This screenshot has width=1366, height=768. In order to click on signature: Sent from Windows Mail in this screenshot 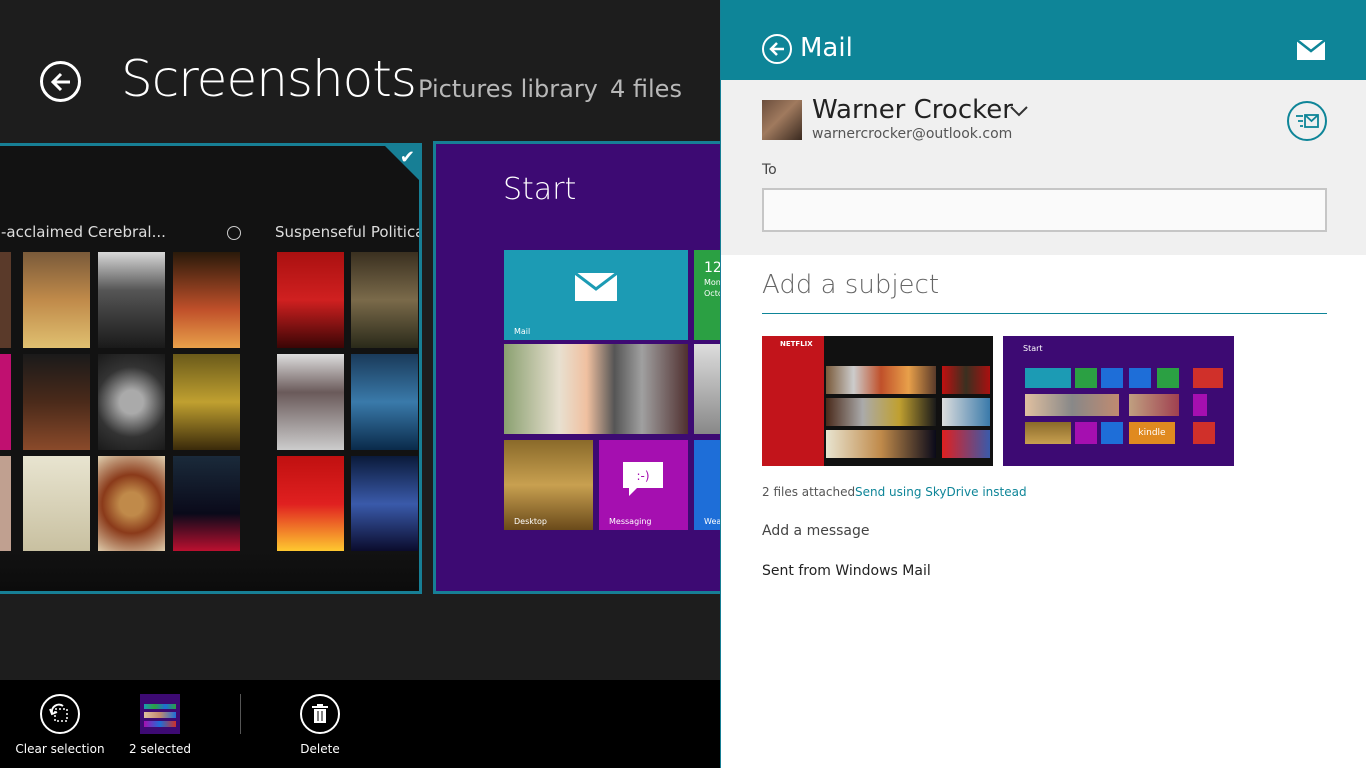, I will do `click(846, 571)`.